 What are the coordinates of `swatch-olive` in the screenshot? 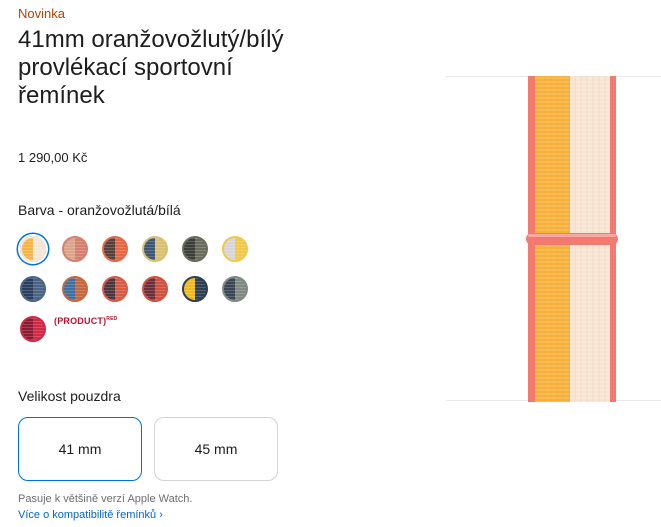 It's located at (195, 249).